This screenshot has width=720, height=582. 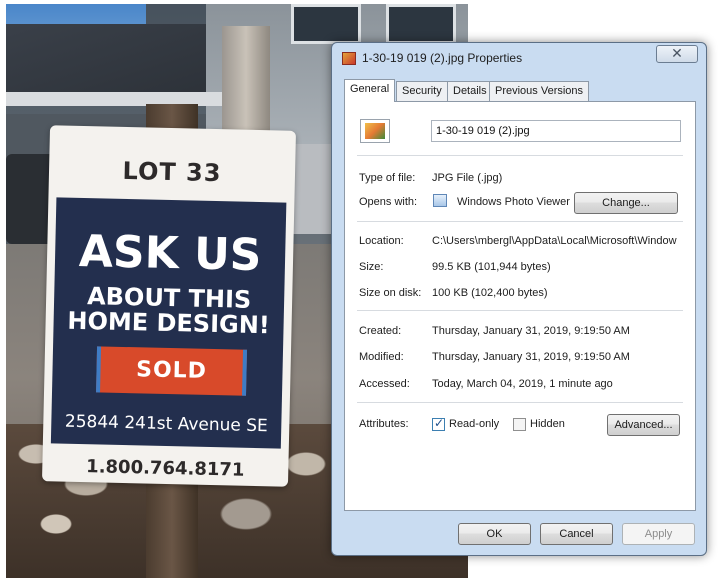 I want to click on close-button: ✕, so click(x=677, y=54).